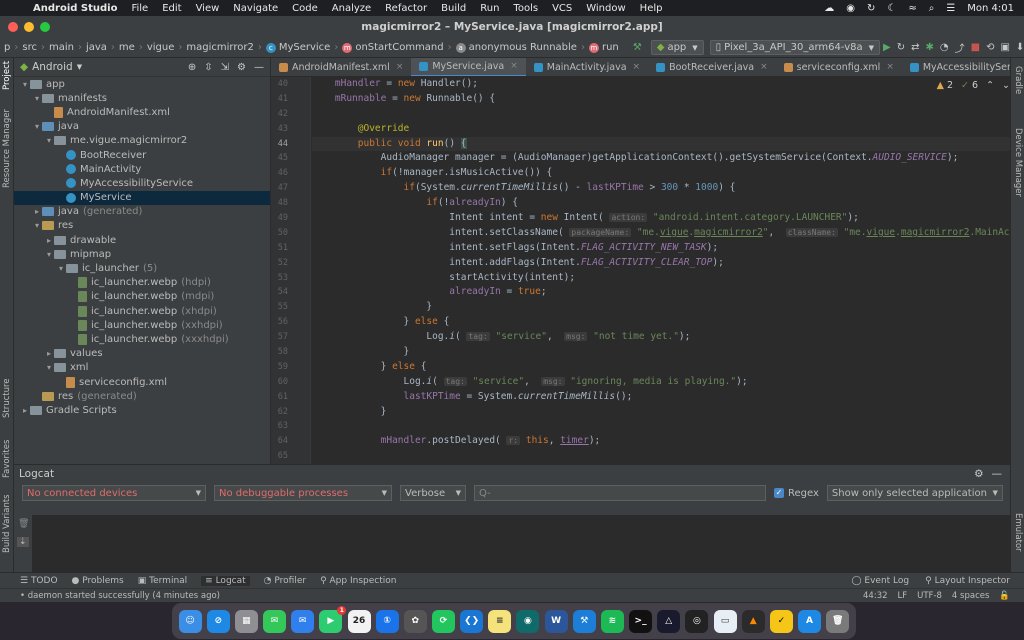  What do you see at coordinates (142, 84) in the screenshot?
I see `tree-item: ▾ app` at bounding box center [142, 84].